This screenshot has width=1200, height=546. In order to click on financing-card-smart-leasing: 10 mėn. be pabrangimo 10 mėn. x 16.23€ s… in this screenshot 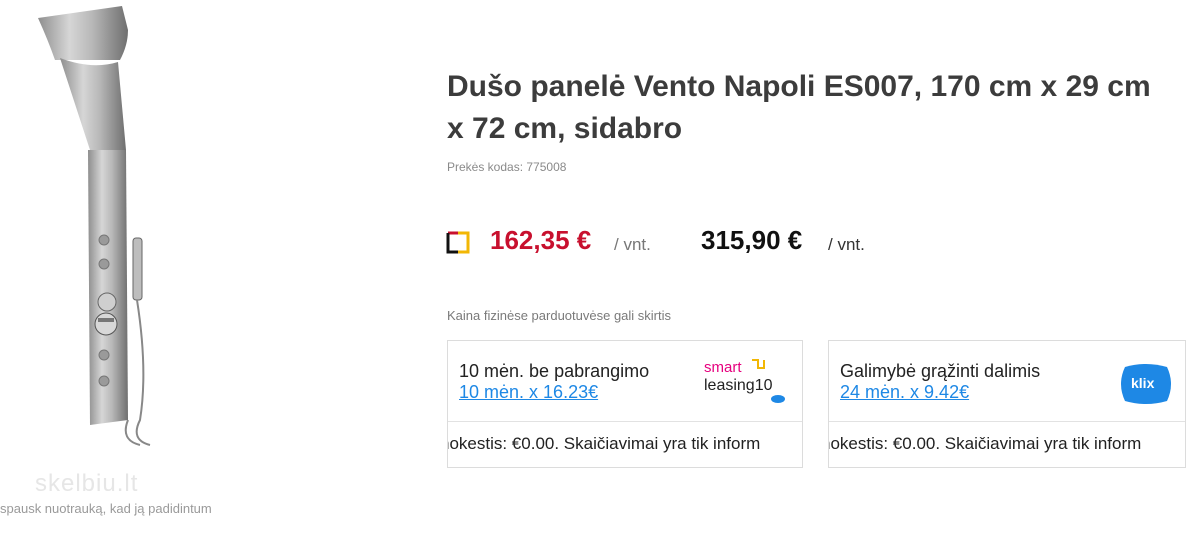, I will do `click(625, 404)`.